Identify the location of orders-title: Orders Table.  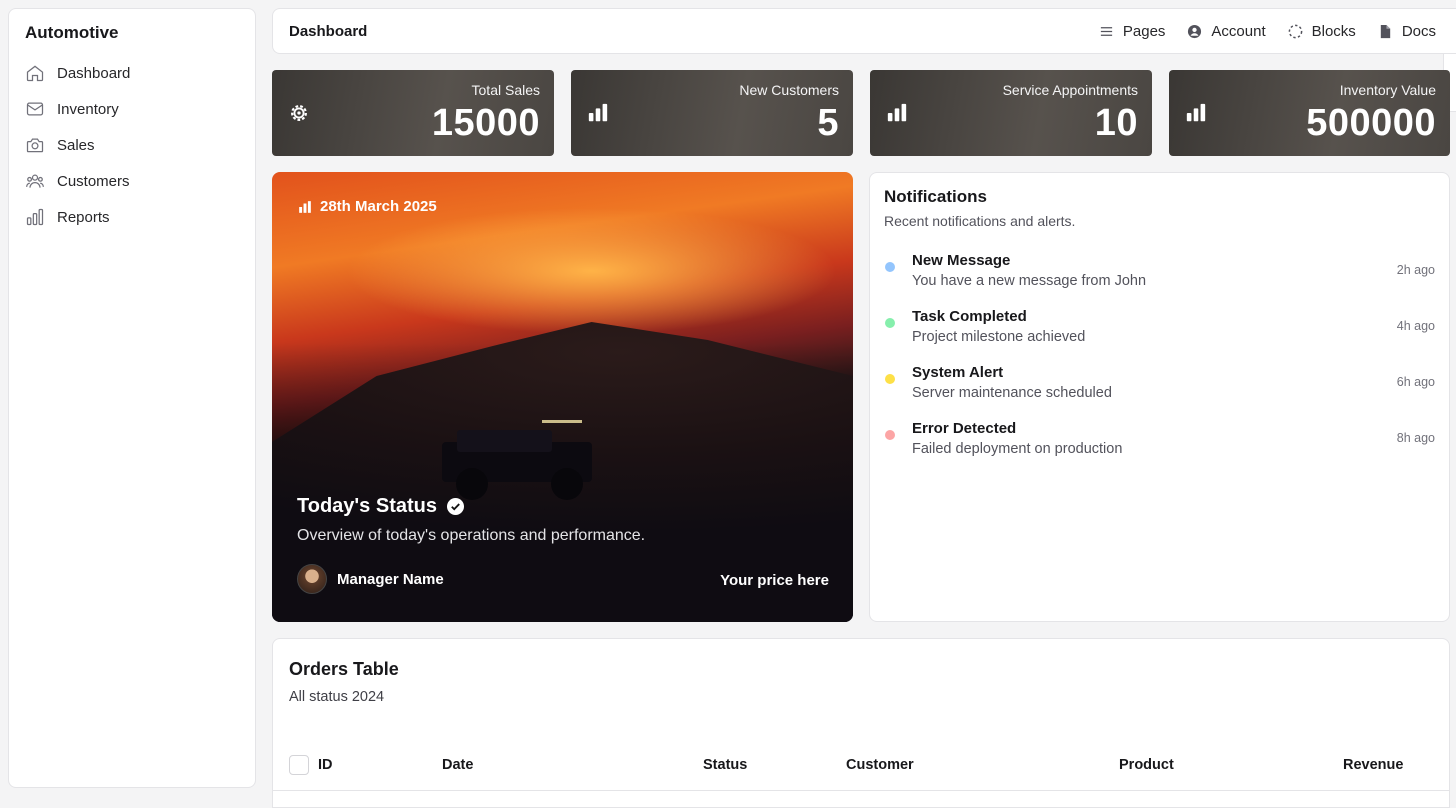
(344, 669).